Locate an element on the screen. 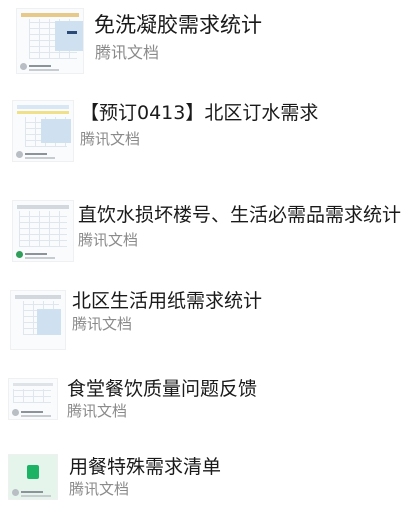 The height and width of the screenshot is (518, 414). doc-title: 食堂餐饮质量问题反馈 is located at coordinates (162, 389).